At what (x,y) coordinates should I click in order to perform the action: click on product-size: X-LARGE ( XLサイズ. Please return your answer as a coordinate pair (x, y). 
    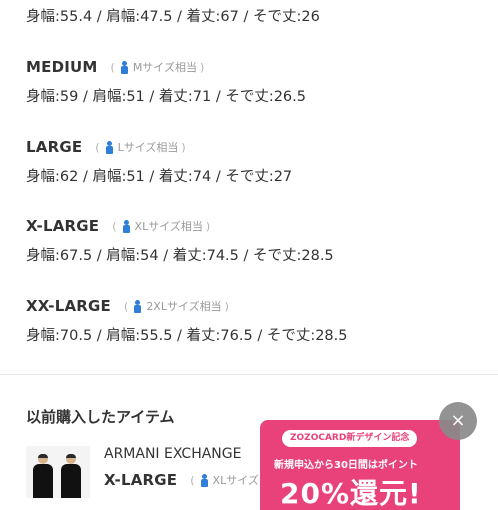
    Looking at the image, I should click on (181, 480).